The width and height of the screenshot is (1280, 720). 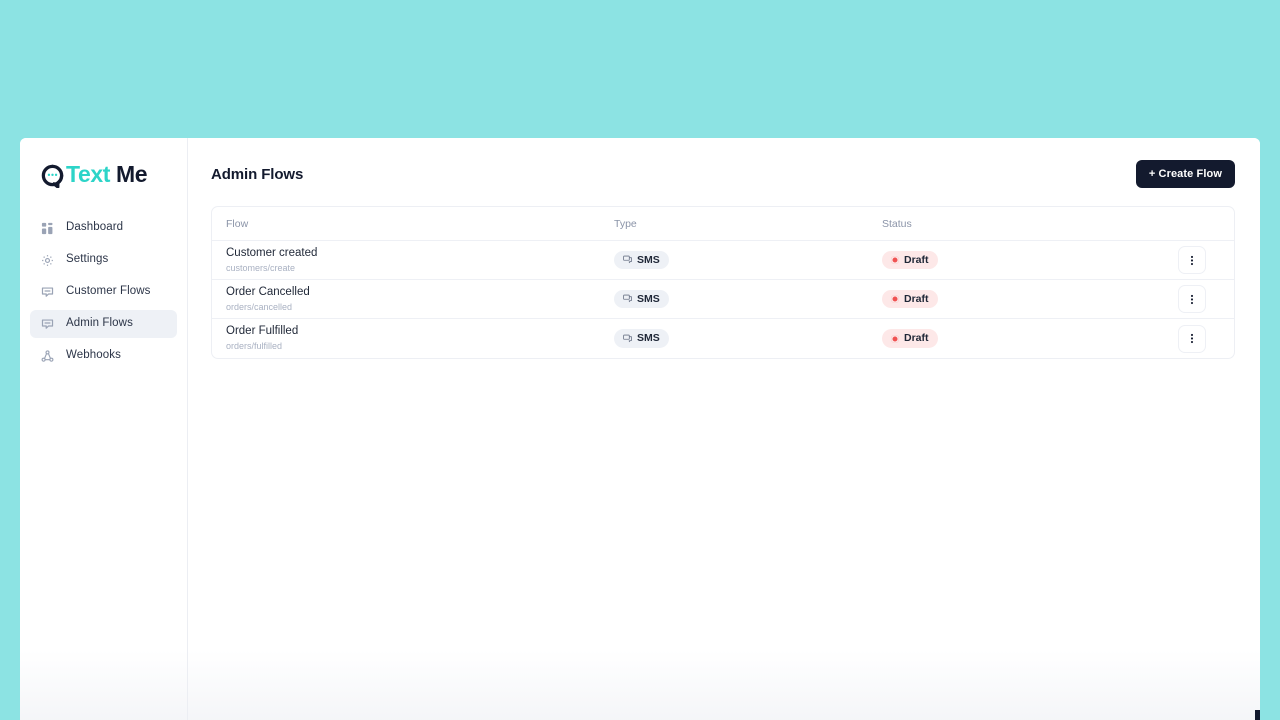 What do you see at coordinates (47, 228) in the screenshot?
I see `dashboard-grid-icon` at bounding box center [47, 228].